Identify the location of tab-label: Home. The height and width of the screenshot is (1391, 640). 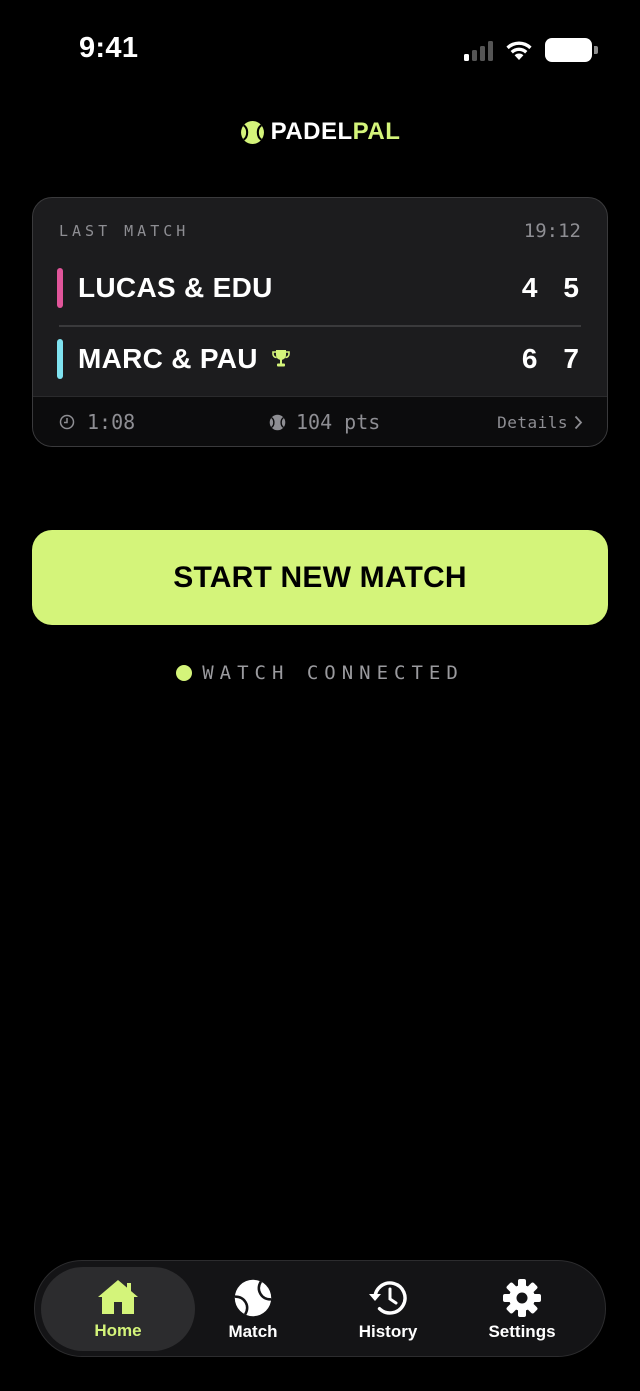
(118, 1330).